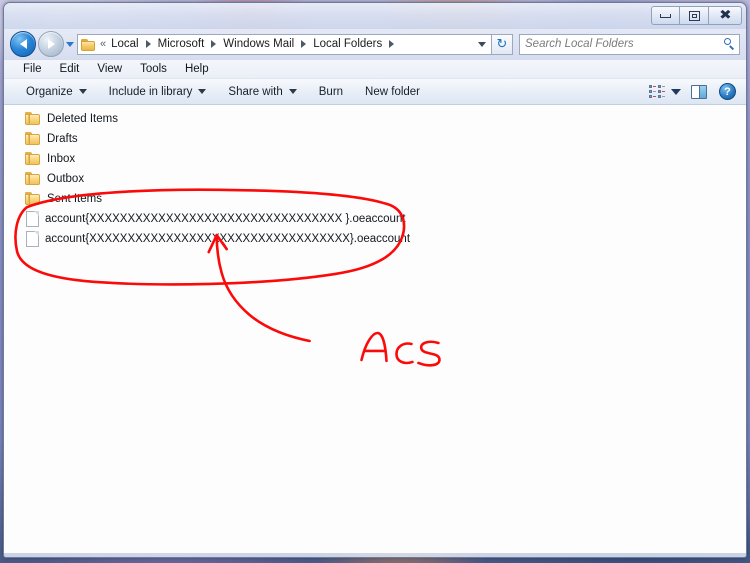  I want to click on change-view-dropdown-button, so click(676, 91).